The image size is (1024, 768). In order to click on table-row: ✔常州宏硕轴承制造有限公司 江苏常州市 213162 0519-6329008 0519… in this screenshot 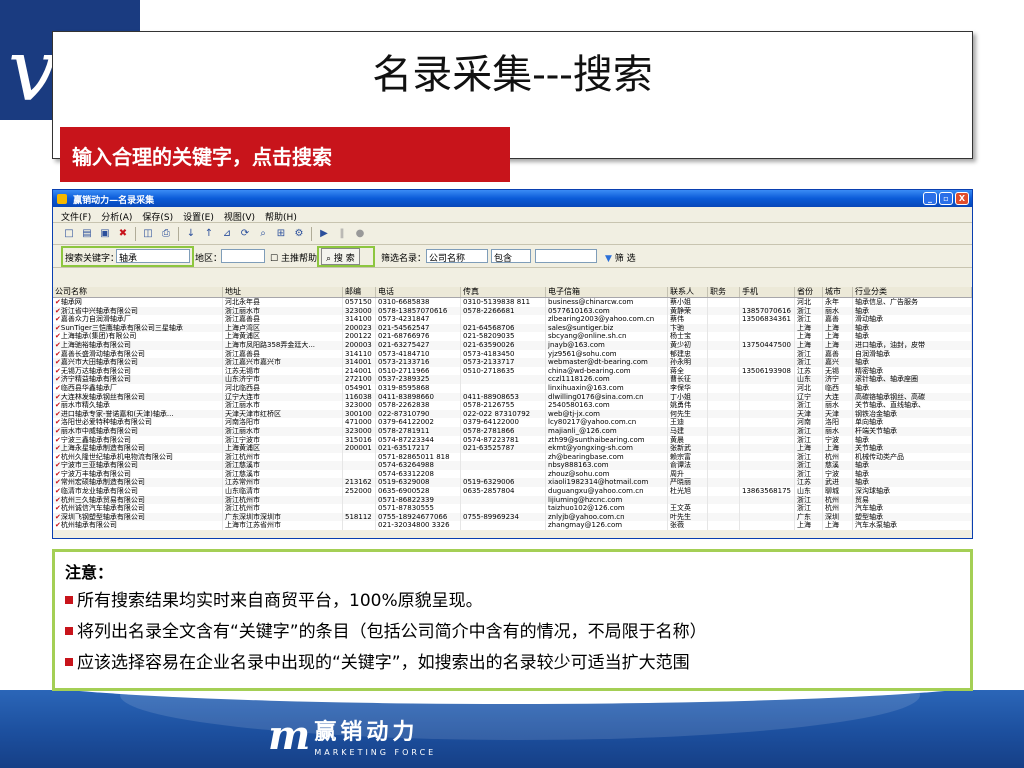, I will do `click(512, 483)`.